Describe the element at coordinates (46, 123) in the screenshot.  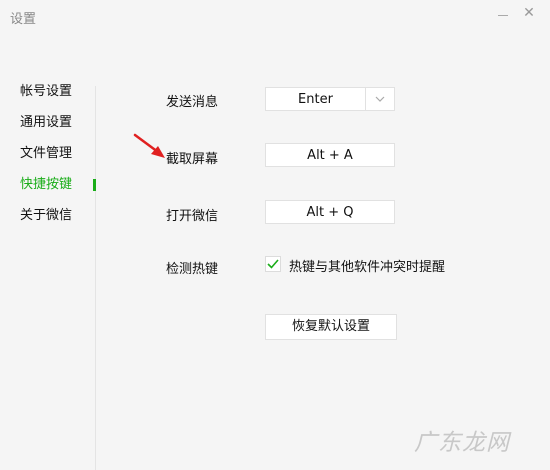
I see `sidebar-item-general: 通用设置` at that location.